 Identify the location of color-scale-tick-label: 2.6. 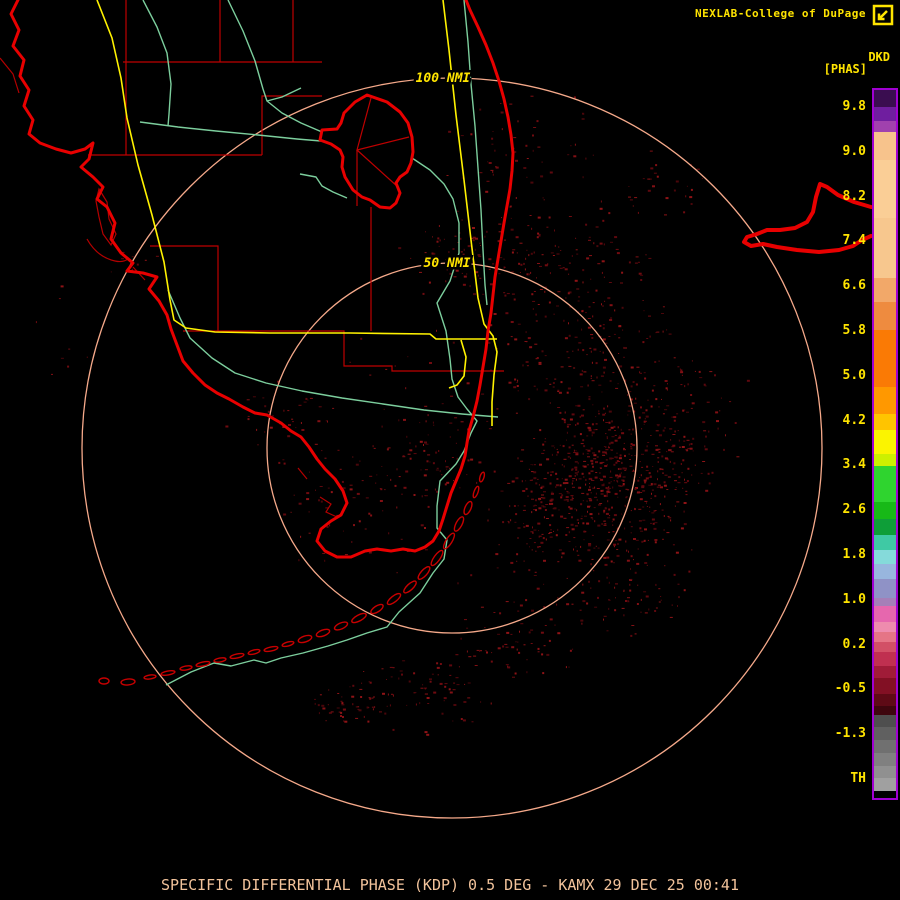
(854, 510).